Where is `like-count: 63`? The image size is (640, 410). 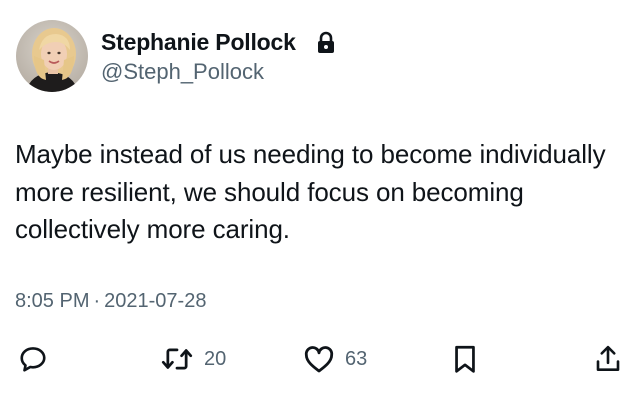 like-count: 63 is located at coordinates (356, 359).